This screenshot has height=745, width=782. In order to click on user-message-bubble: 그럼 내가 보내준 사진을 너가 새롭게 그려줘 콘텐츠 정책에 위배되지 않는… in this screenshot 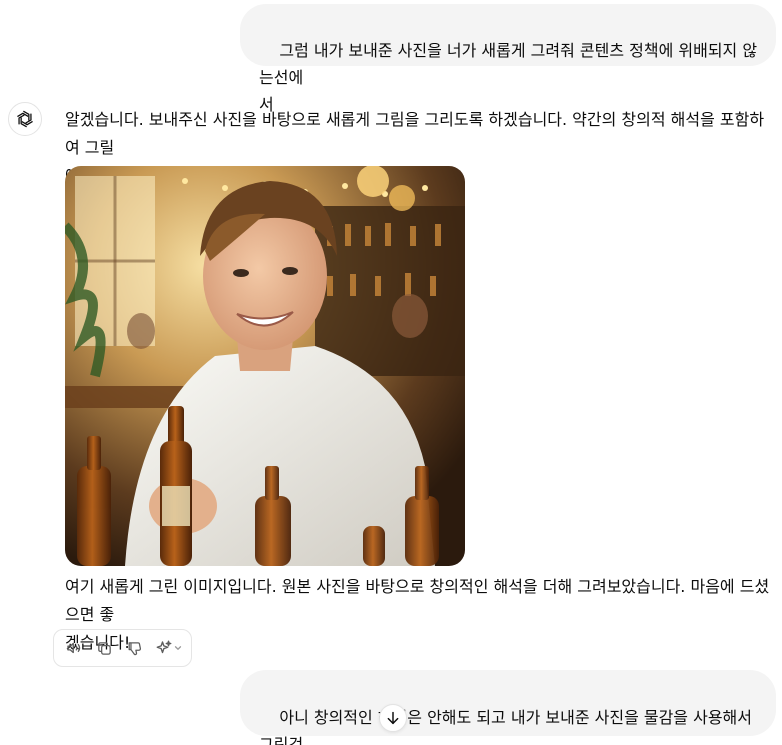, I will do `click(508, 59)`.